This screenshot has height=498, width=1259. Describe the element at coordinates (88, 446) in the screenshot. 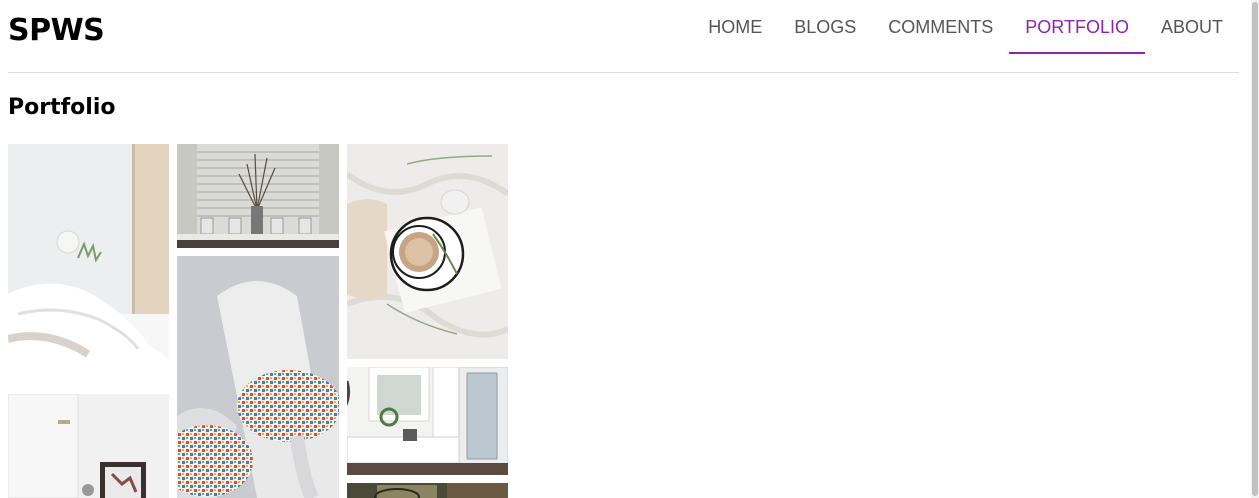

I see `white-door-frame-photo` at that location.